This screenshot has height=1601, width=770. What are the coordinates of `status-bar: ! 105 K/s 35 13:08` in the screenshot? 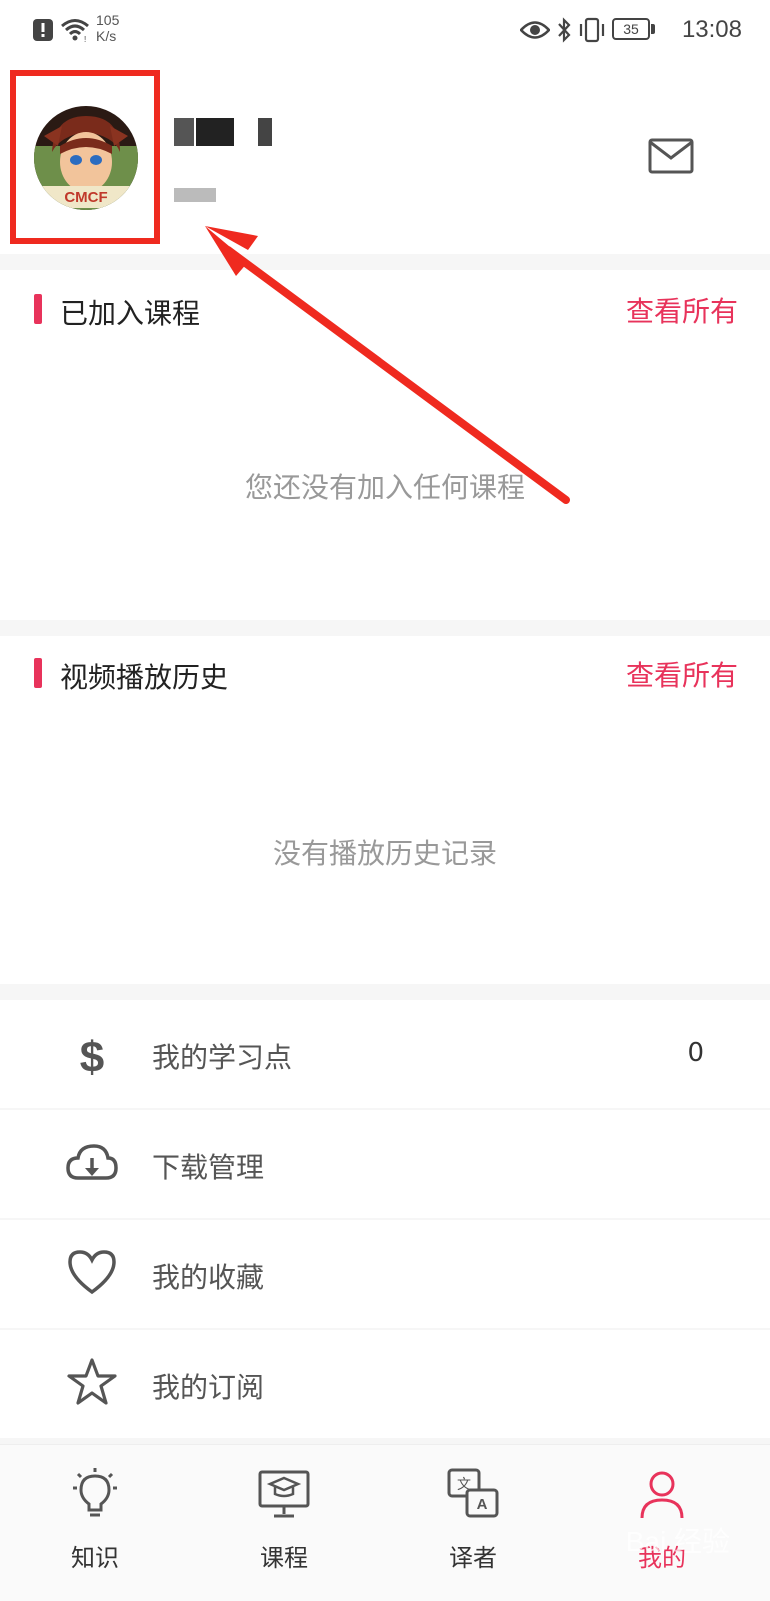 It's located at (385, 31).